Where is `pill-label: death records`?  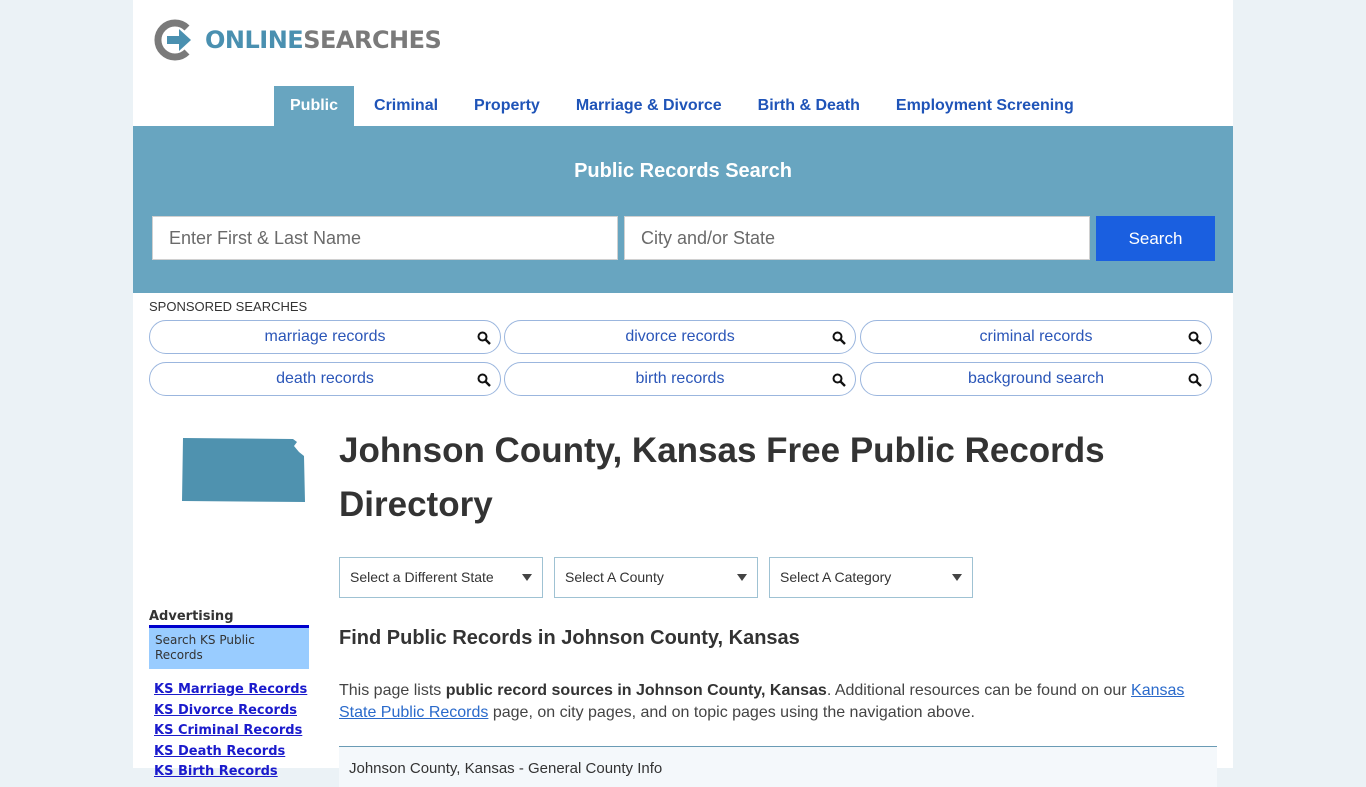 pill-label: death records is located at coordinates (325, 378).